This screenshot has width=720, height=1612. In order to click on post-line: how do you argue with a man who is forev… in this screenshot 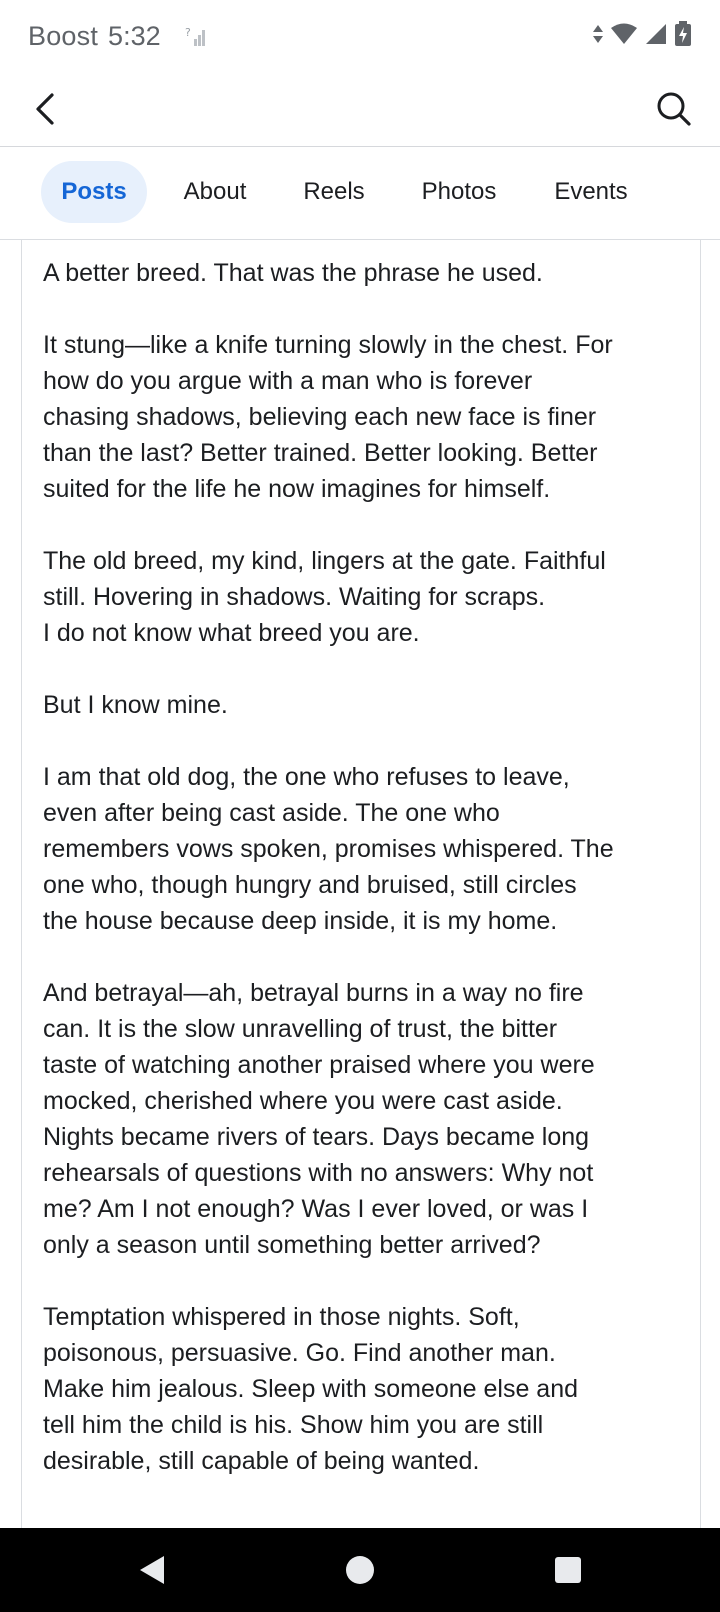, I will do `click(288, 381)`.